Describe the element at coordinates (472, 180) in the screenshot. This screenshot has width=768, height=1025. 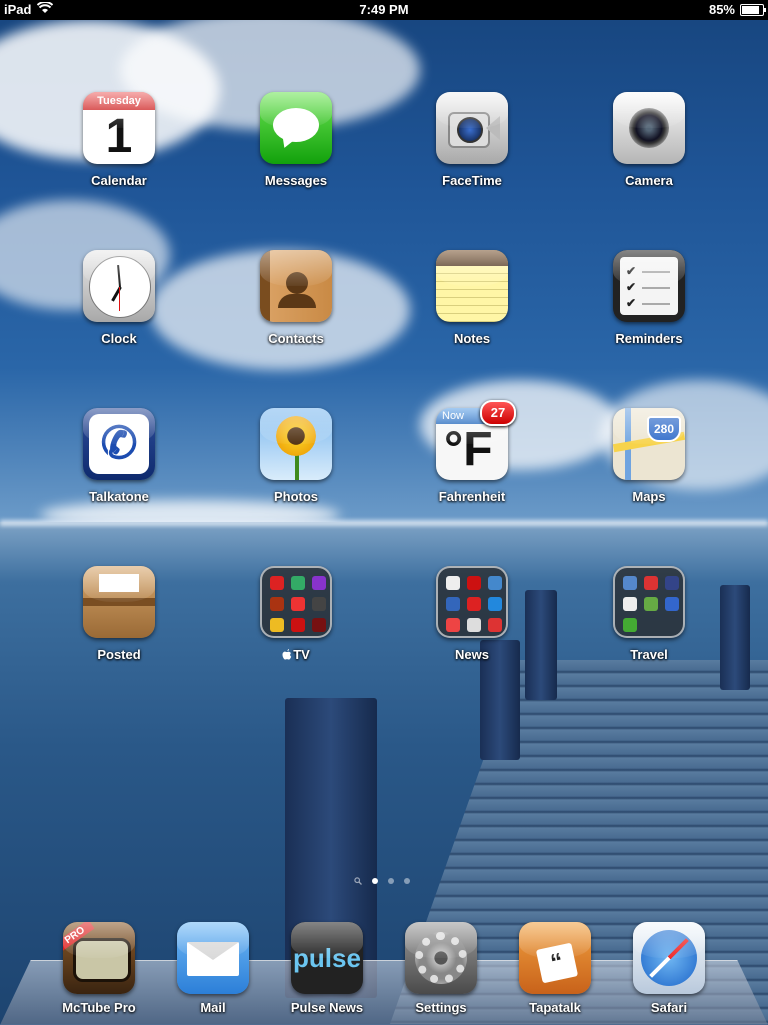
I see `app-label: FaceTime` at that location.